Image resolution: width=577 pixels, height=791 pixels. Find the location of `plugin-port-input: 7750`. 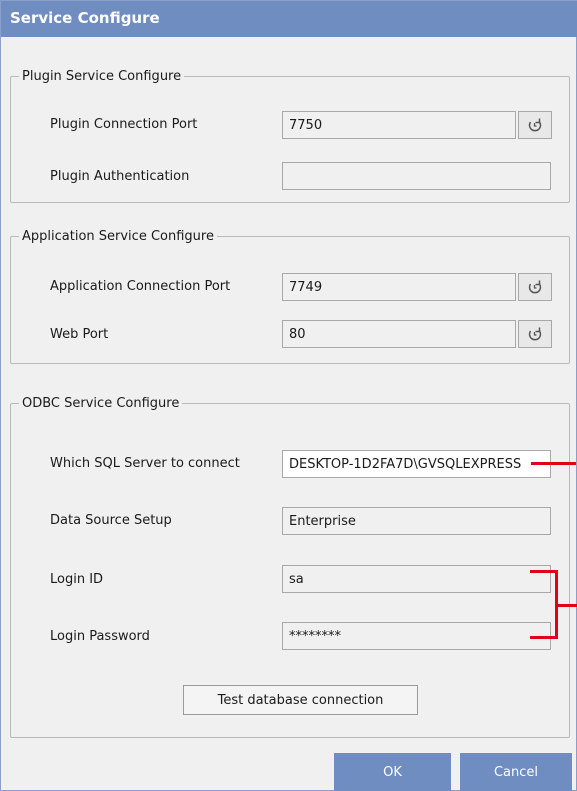

plugin-port-input: 7750 is located at coordinates (399, 125).